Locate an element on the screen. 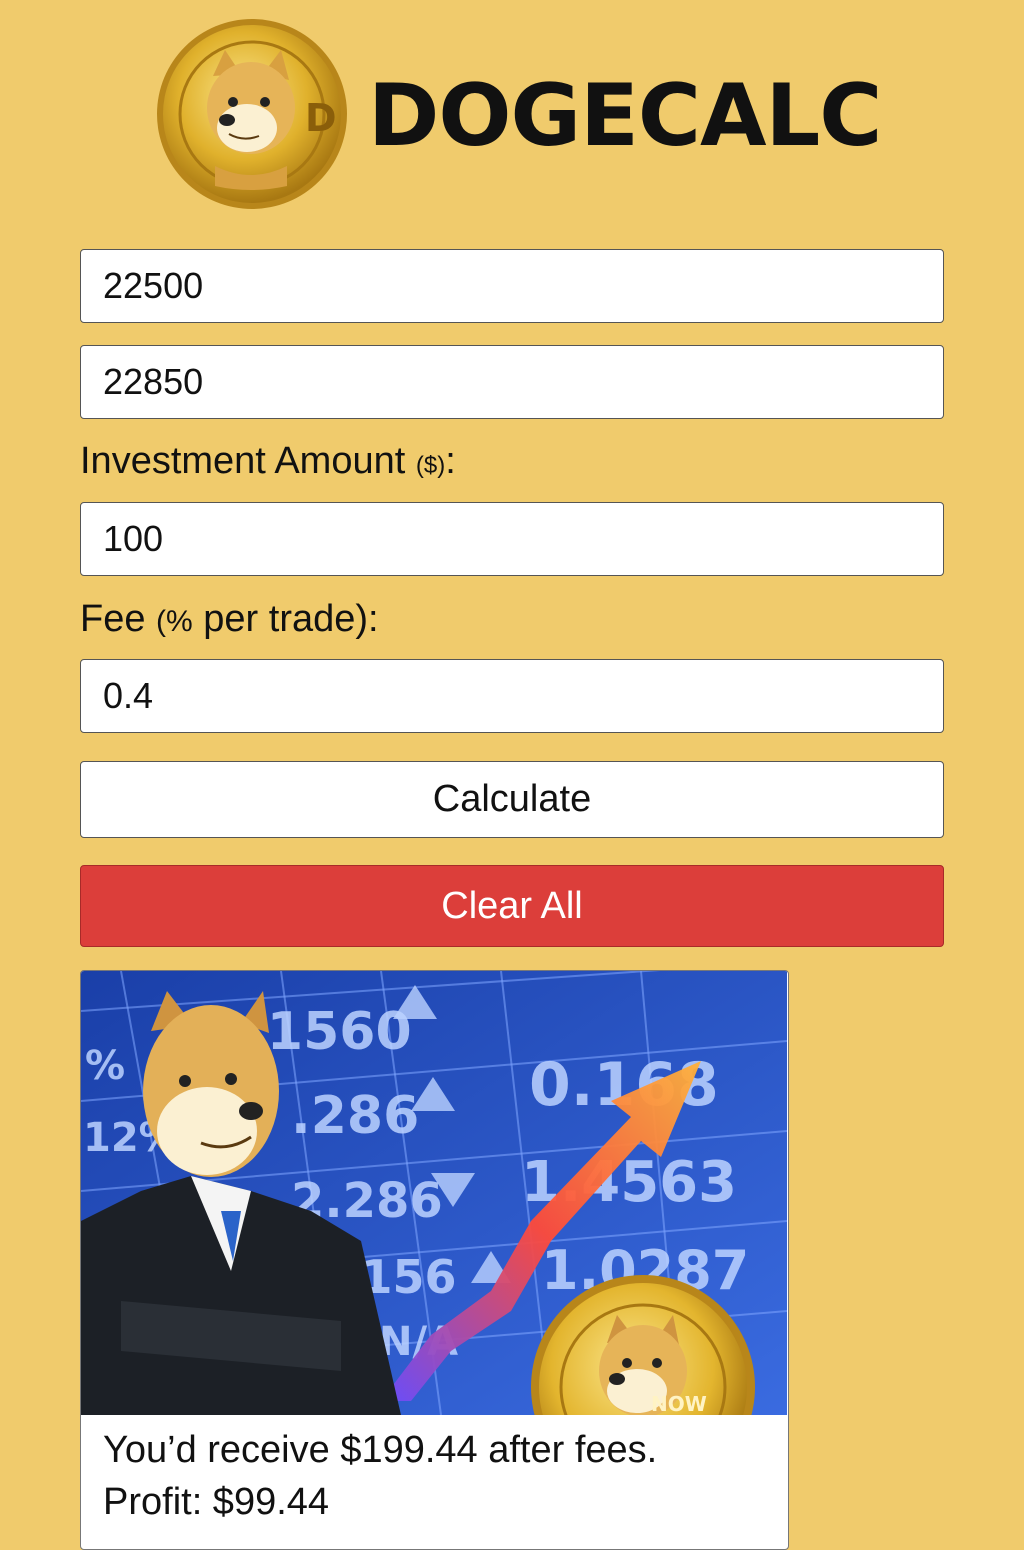  doge-coin-logo-icon: D is located at coordinates (252, 114).